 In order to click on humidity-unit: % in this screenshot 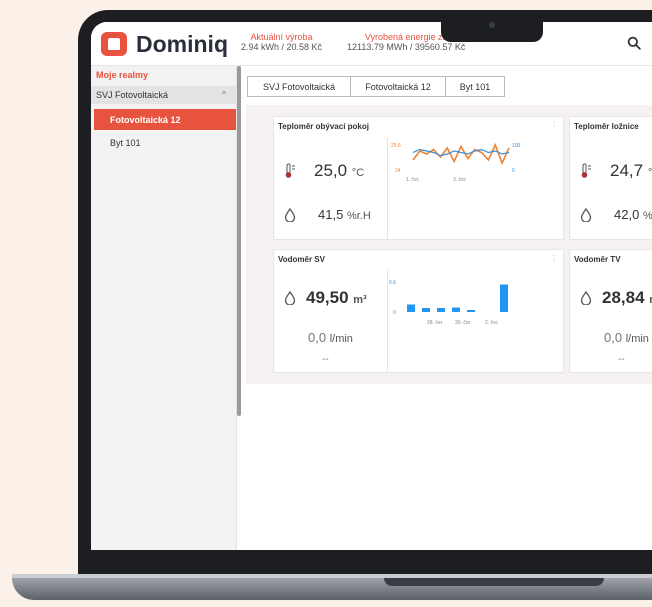, I will do `click(647, 216)`.